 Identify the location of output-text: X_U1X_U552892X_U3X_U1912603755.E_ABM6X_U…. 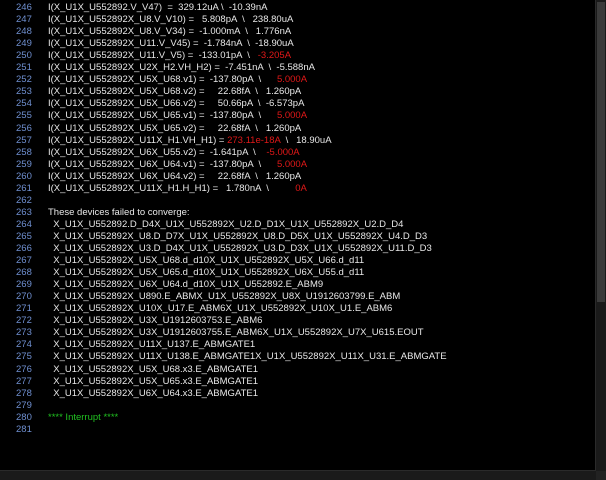
(236, 333).